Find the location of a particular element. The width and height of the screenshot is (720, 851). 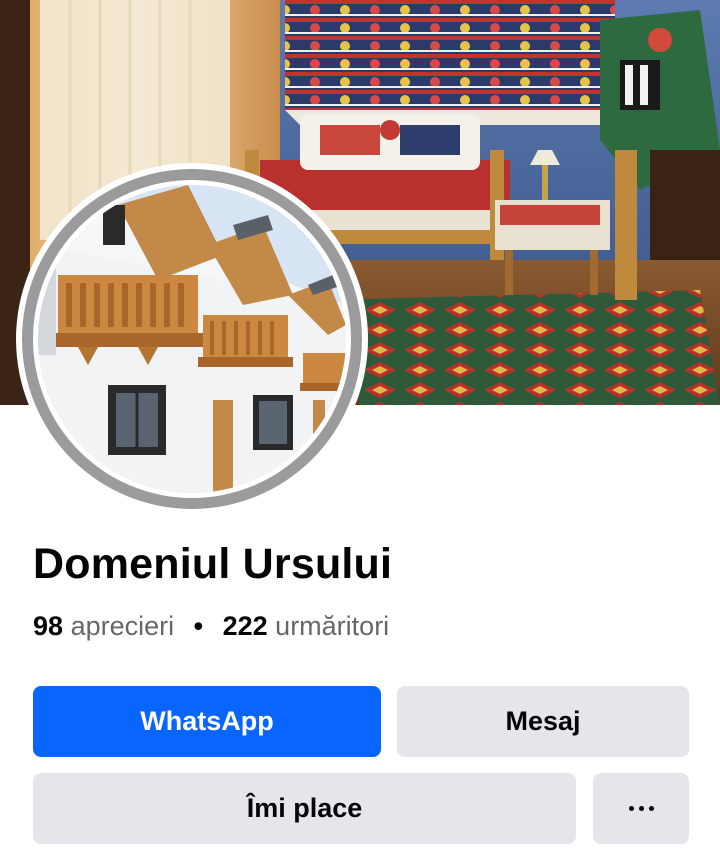

whatsapp-button: WhatsApp is located at coordinates (207, 721).